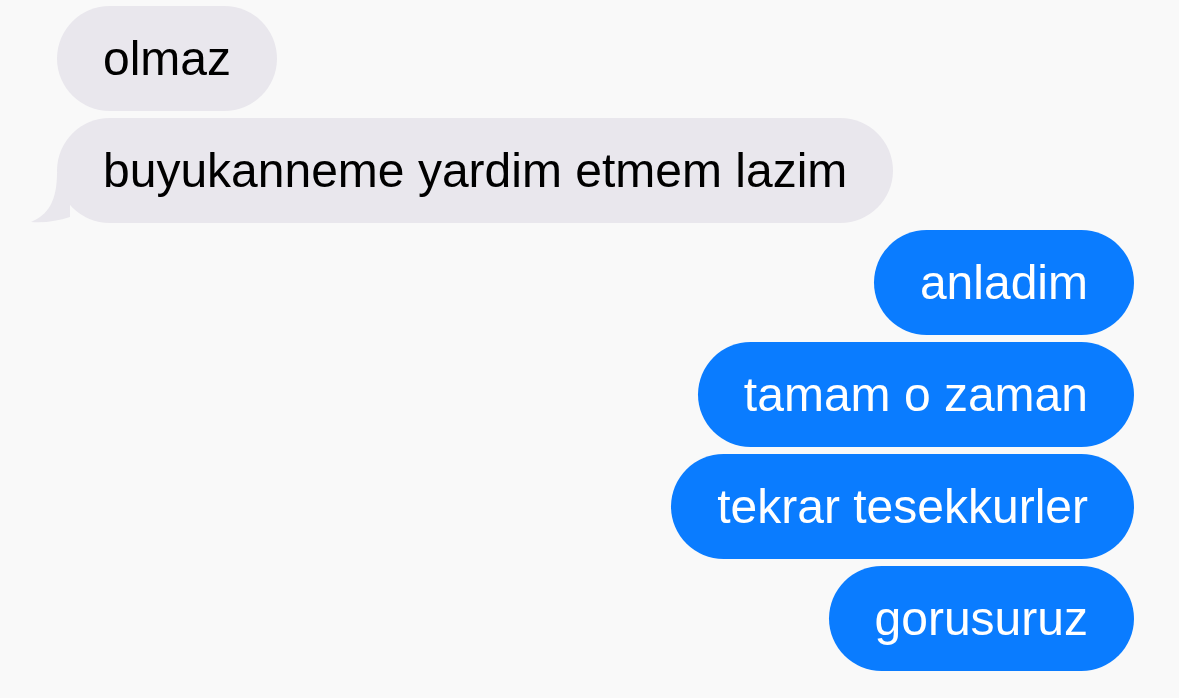  What do you see at coordinates (902, 506) in the screenshot?
I see `message-bubble: tekrar tesekkurler` at bounding box center [902, 506].